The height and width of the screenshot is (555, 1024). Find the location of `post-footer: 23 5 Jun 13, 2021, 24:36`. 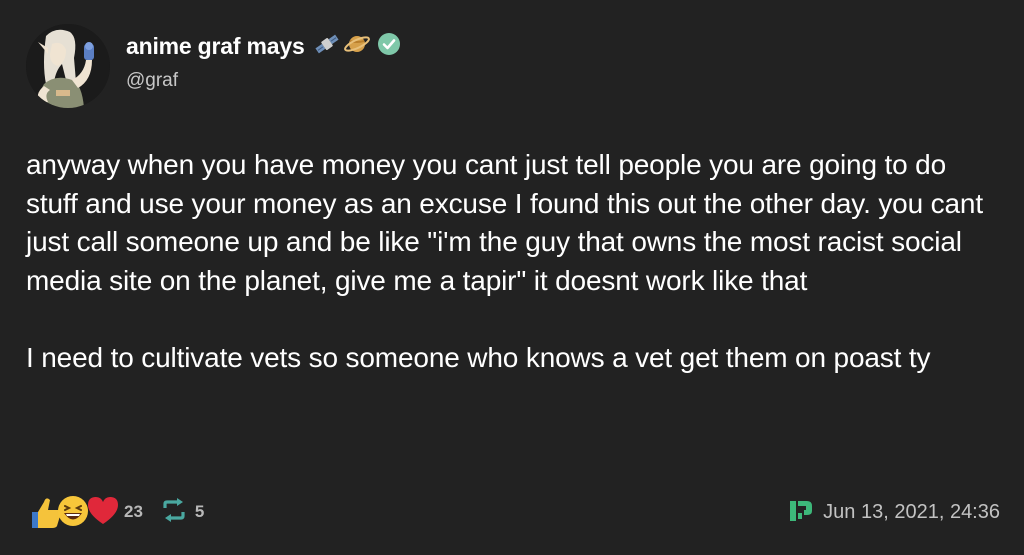

post-footer: 23 5 Jun 13, 2021, 24:36 is located at coordinates (514, 512).